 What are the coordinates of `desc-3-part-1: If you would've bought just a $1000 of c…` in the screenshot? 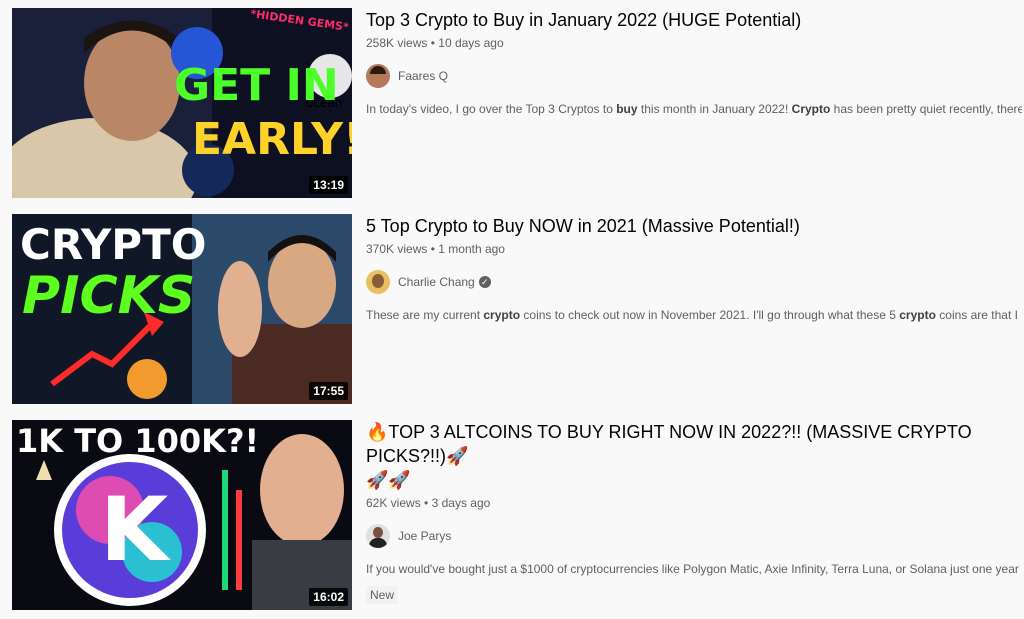 It's located at (694, 569).